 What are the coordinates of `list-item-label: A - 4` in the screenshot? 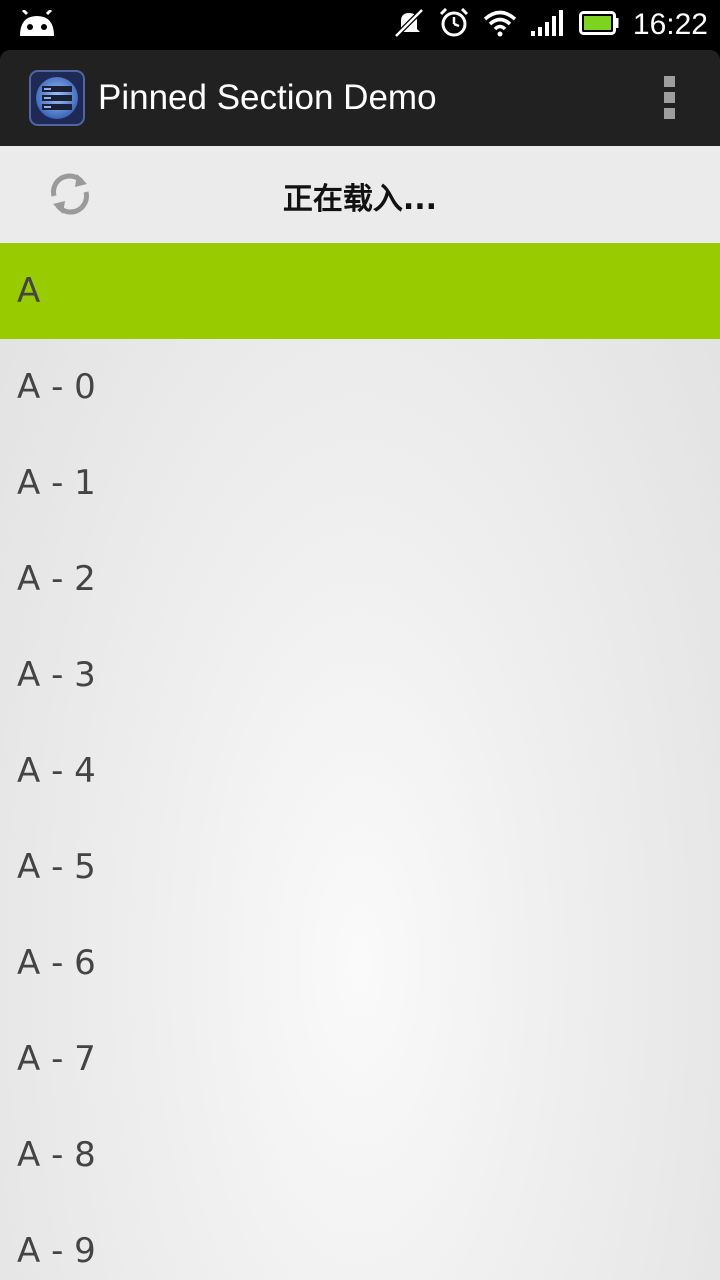 It's located at (56, 771).